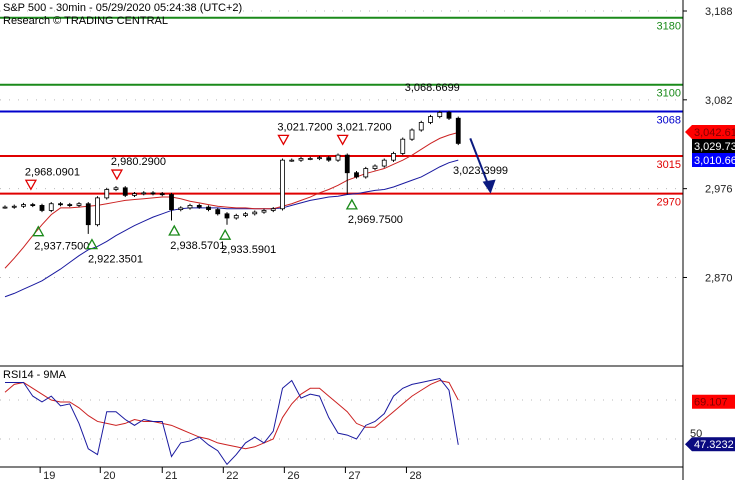 The image size is (735, 480). What do you see at coordinates (432, 88) in the screenshot?
I see `annotation-label: 3,068.6699` at bounding box center [432, 88].